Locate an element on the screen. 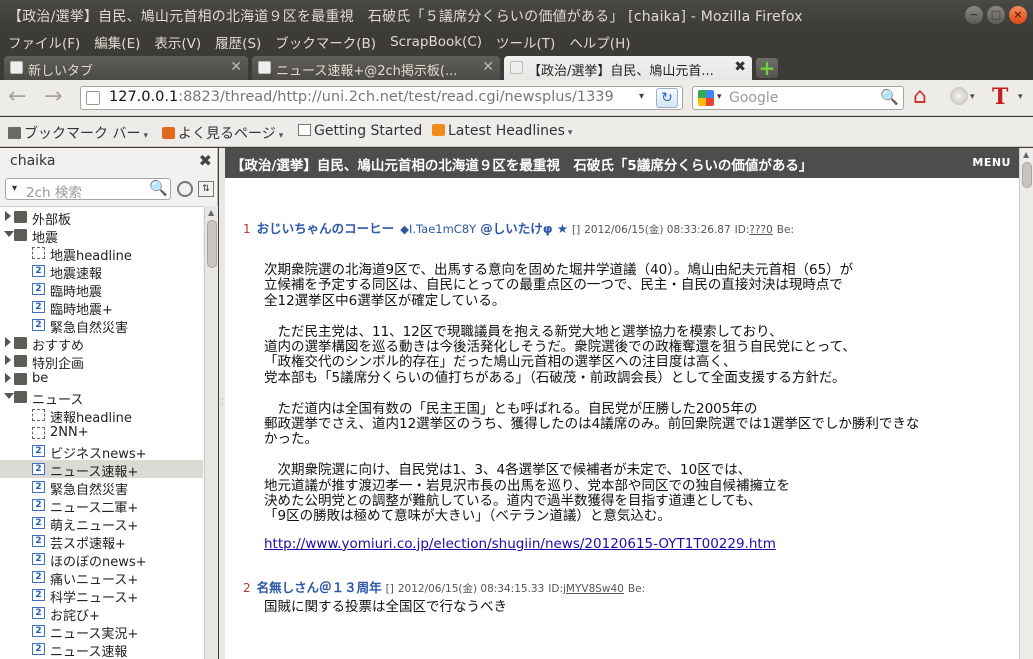 This screenshot has height=659, width=1033. tree-board-item: 2 科学ニュース+ is located at coordinates (101, 596).